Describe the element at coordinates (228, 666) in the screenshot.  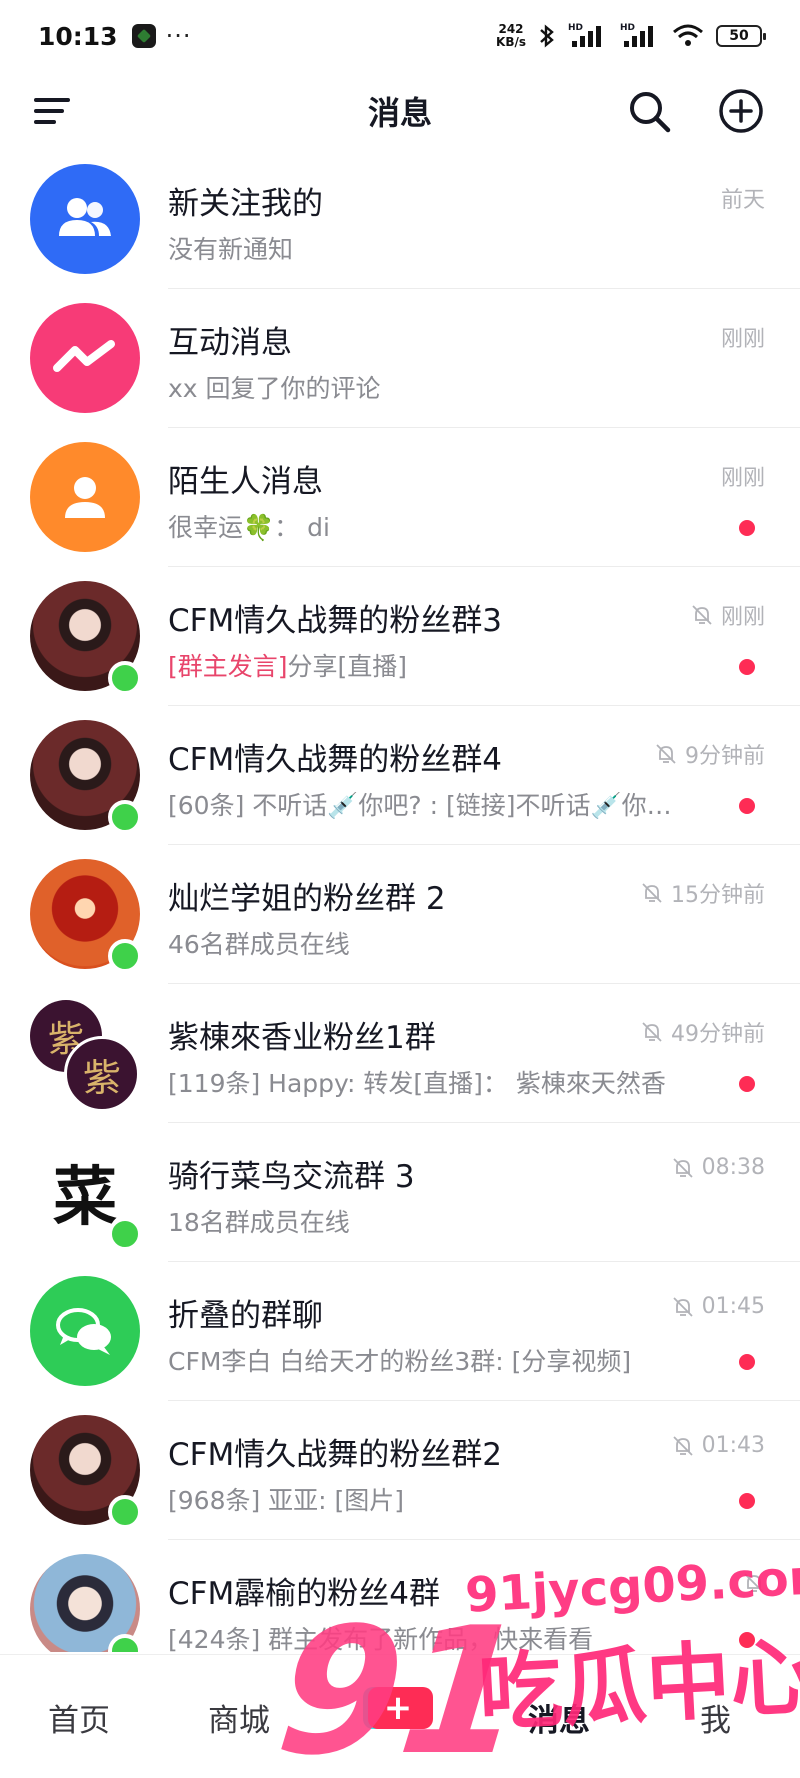
I see `owner-tag: [群主发言]` at that location.